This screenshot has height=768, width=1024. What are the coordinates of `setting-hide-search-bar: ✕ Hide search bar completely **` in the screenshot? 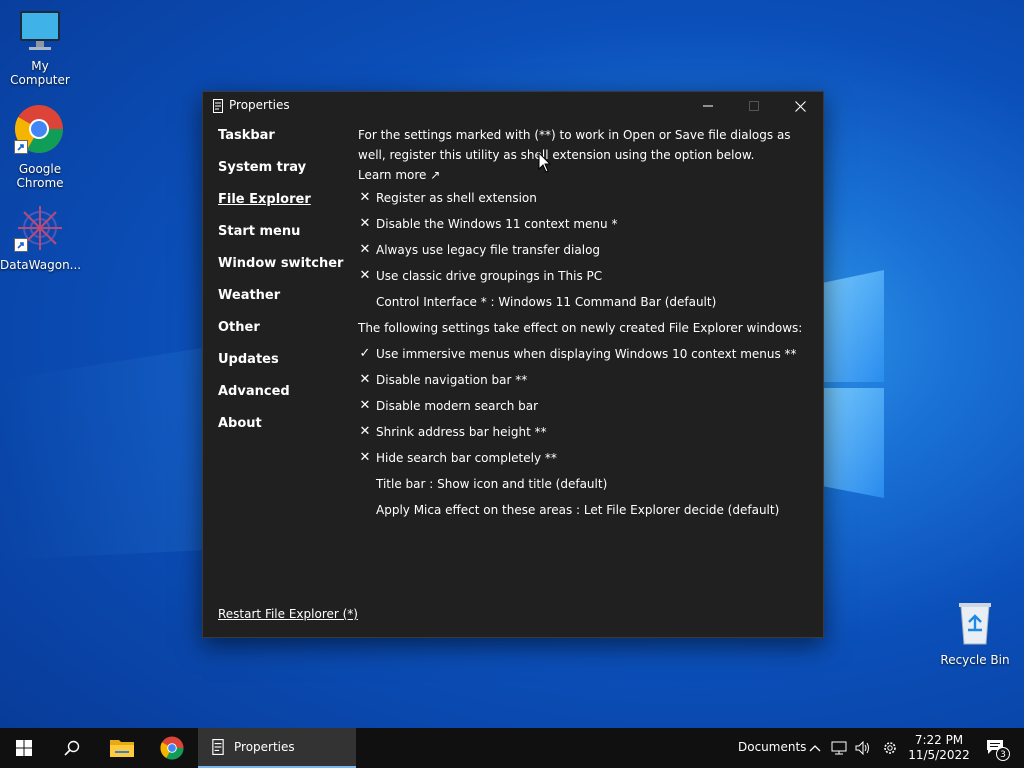 It's located at (585, 458).